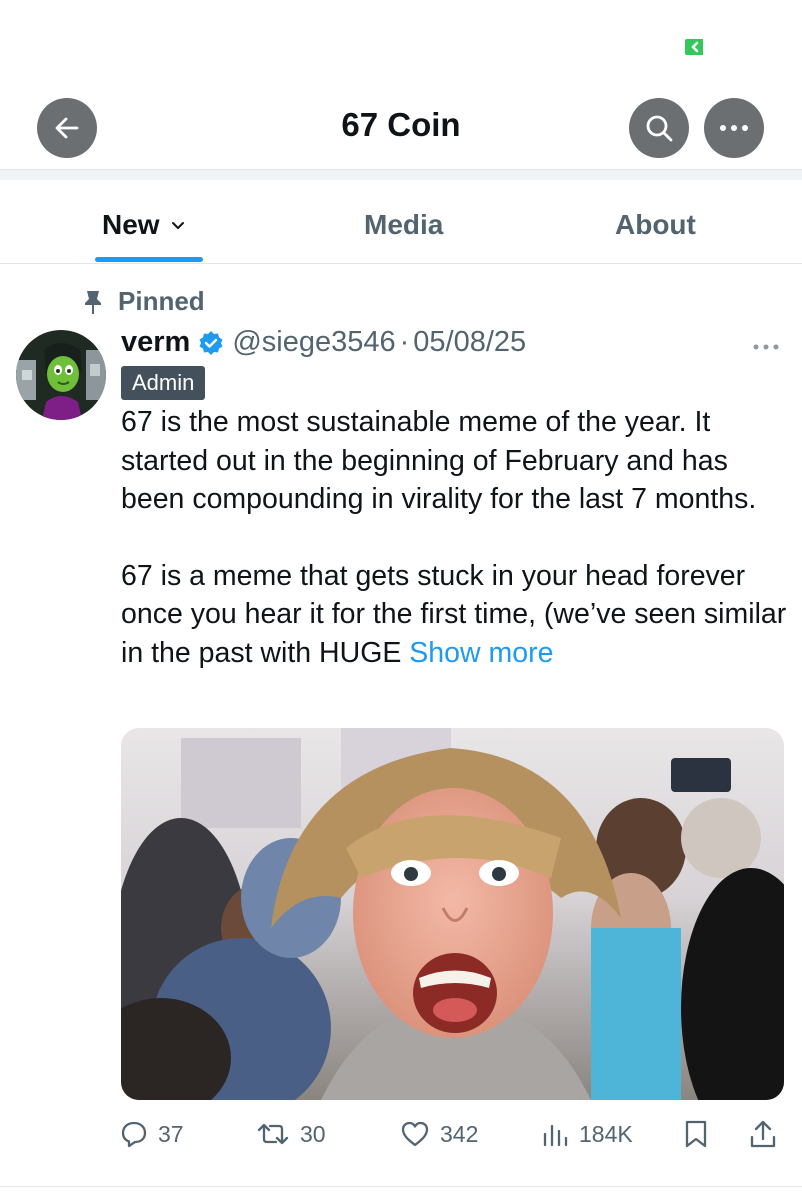  I want to click on search-icon, so click(659, 128).